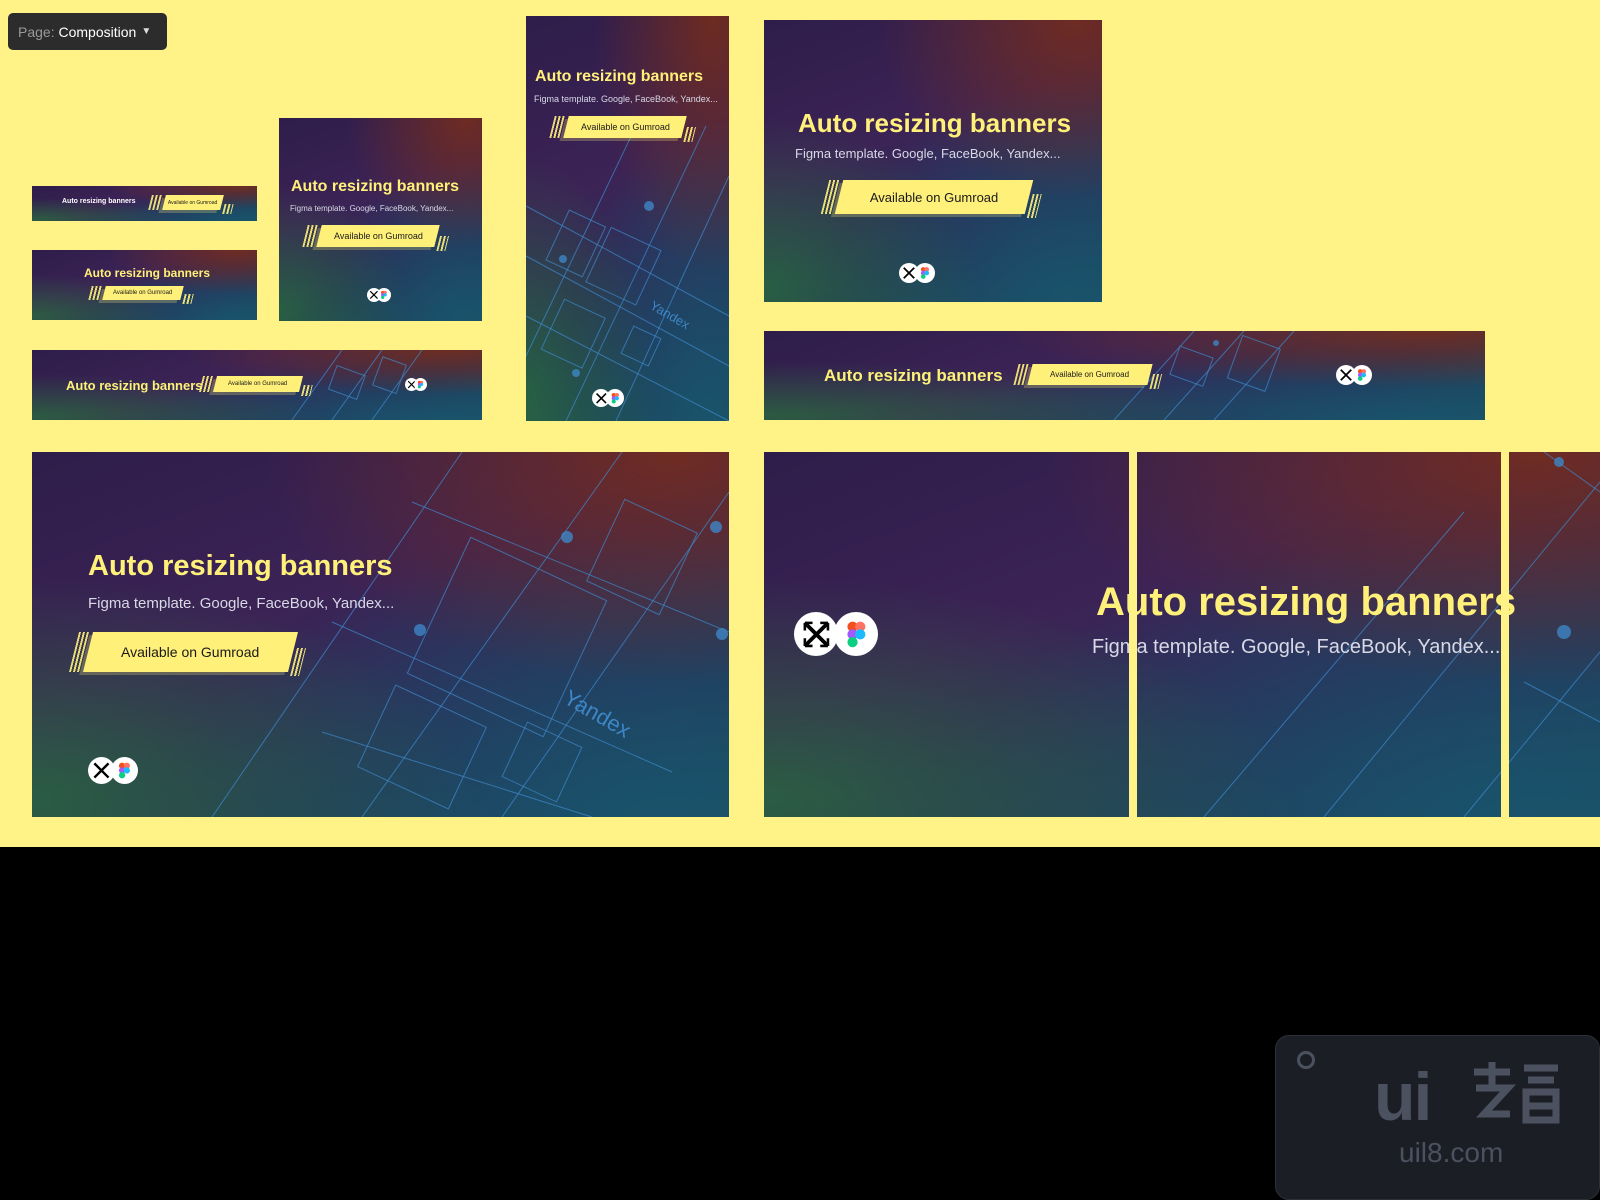 This screenshot has height=1200, width=1600. Describe the element at coordinates (1517, 1093) in the screenshot. I see `watermark-glyph-icon` at that location.